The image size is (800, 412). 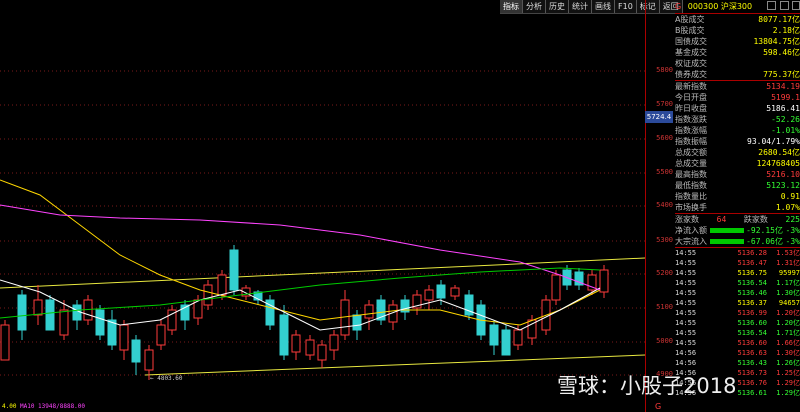 I want to click on stat-row: 指数涨幅 -1.01%, so click(x=737, y=130).